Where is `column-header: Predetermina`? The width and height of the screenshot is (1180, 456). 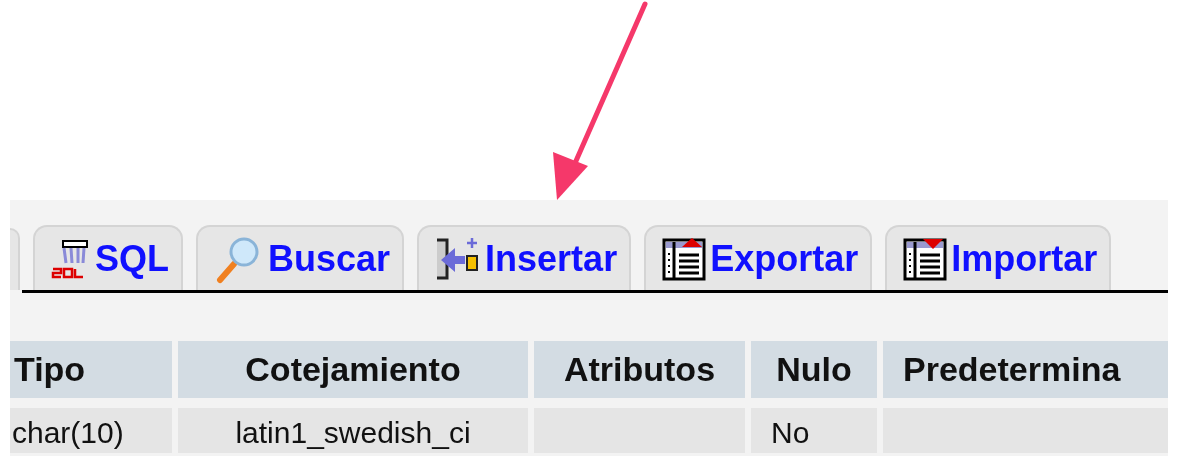
column-header: Predetermina is located at coordinates (1025, 369).